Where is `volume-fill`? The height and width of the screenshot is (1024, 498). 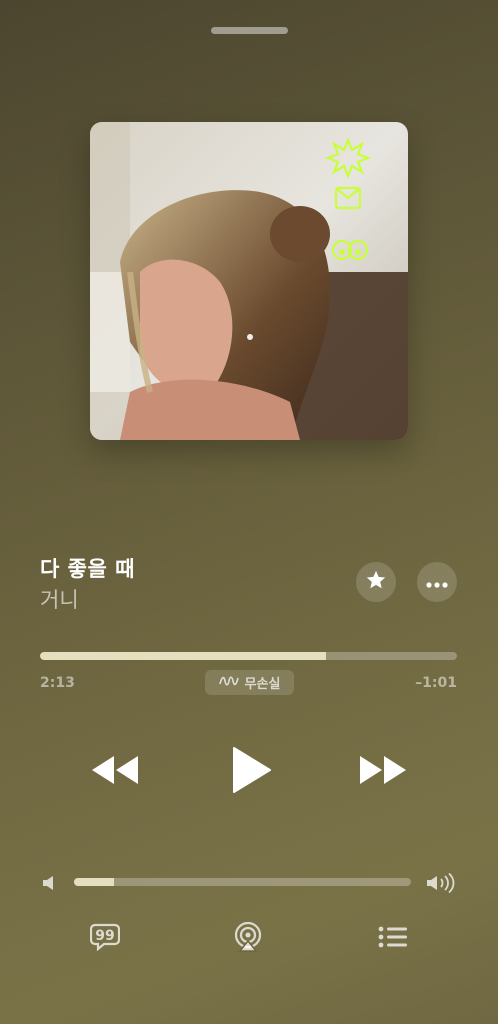 volume-fill is located at coordinates (94, 882).